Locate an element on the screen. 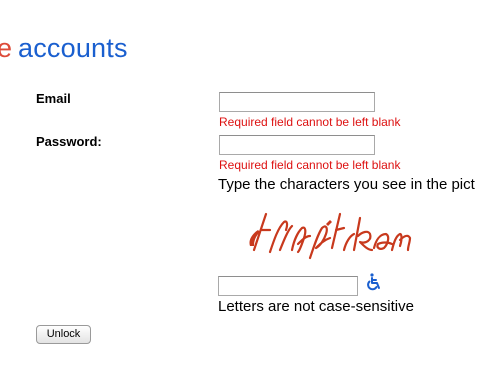 The width and height of the screenshot is (500, 383). unlock-button: Unlock is located at coordinates (63, 334).